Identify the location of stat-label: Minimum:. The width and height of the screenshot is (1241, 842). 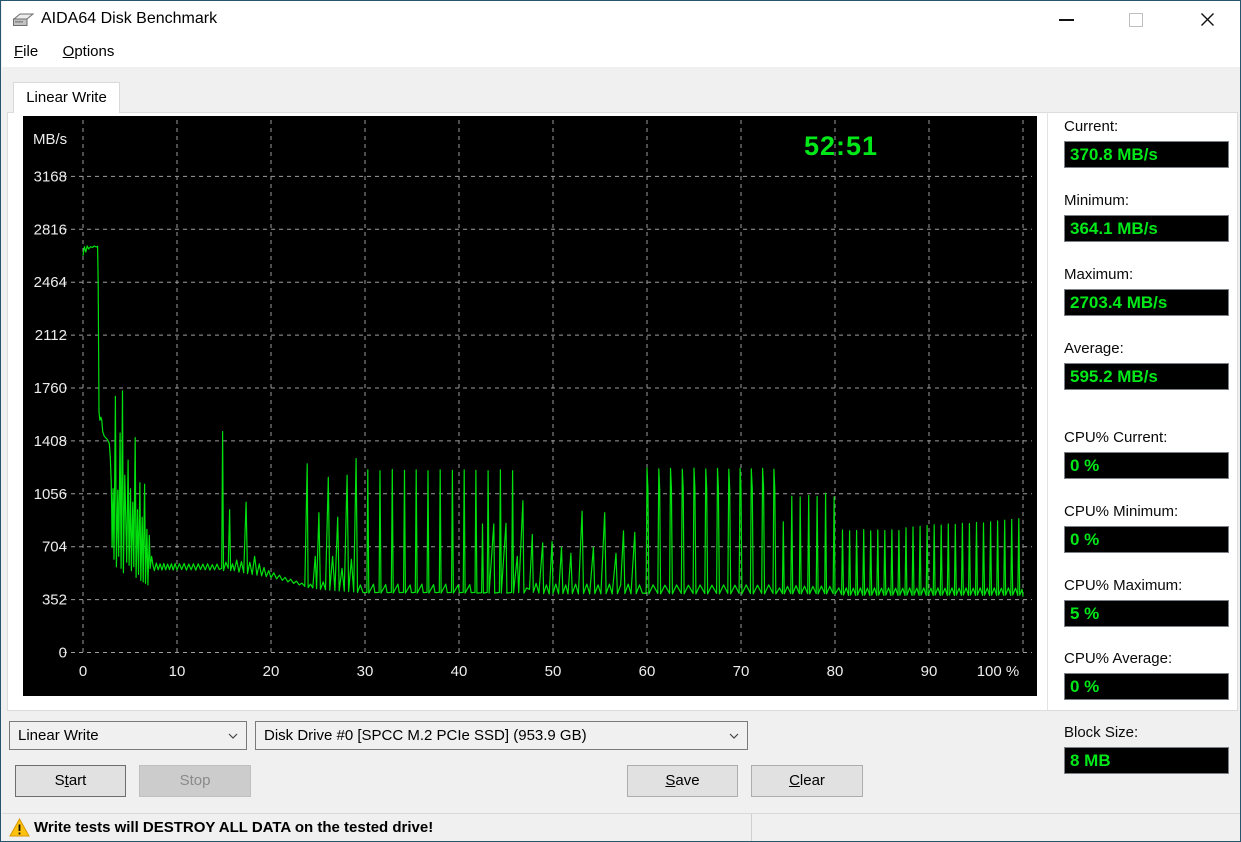
(1097, 200).